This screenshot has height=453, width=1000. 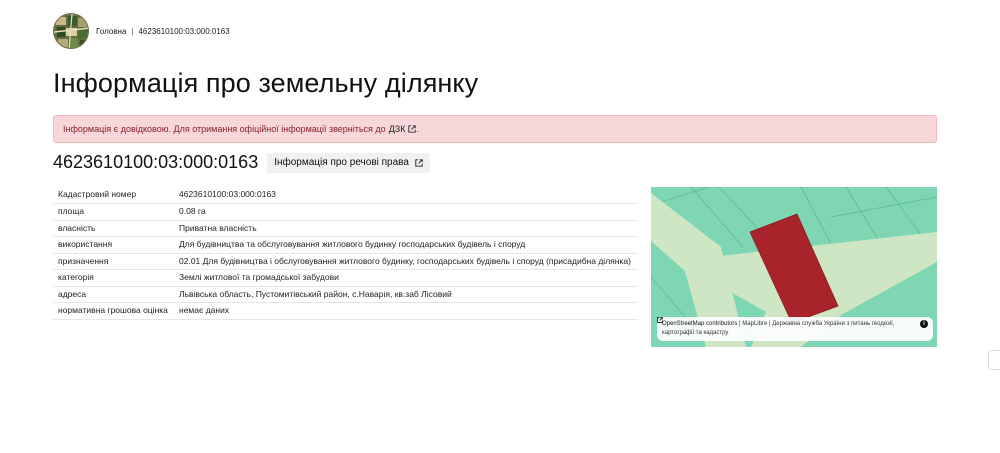 What do you see at coordinates (406, 212) in the screenshot?
I see `row-value: 0.08 га` at bounding box center [406, 212].